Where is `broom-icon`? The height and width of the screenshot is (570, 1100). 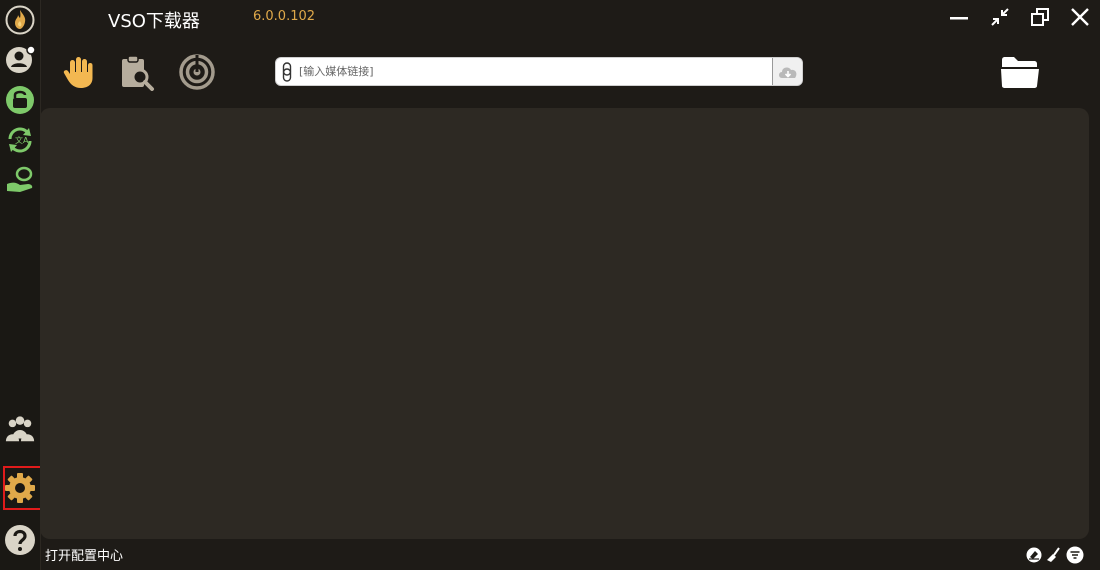 broom-icon is located at coordinates (1054, 555).